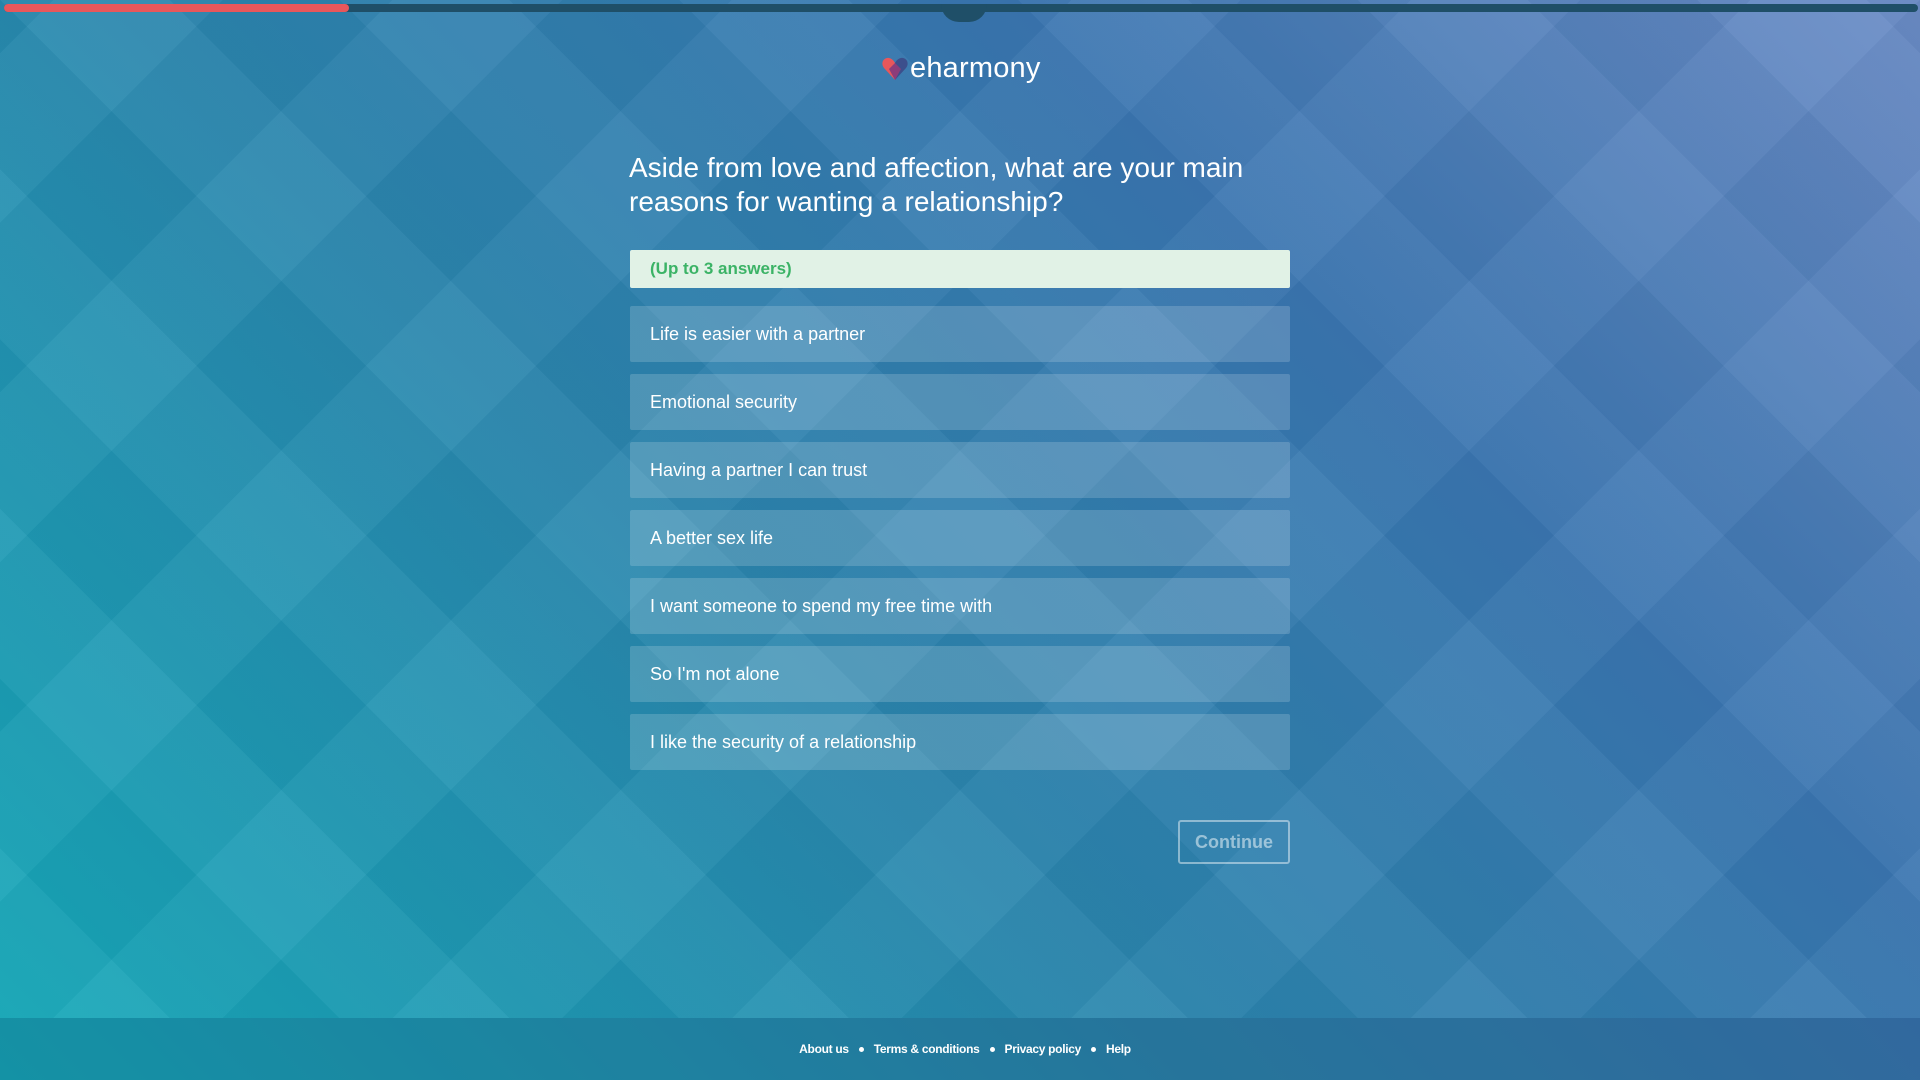 This screenshot has width=1920, height=1080. Describe the element at coordinates (960, 538) in the screenshot. I see `answer-option-better-sex-life: A better sex life` at that location.